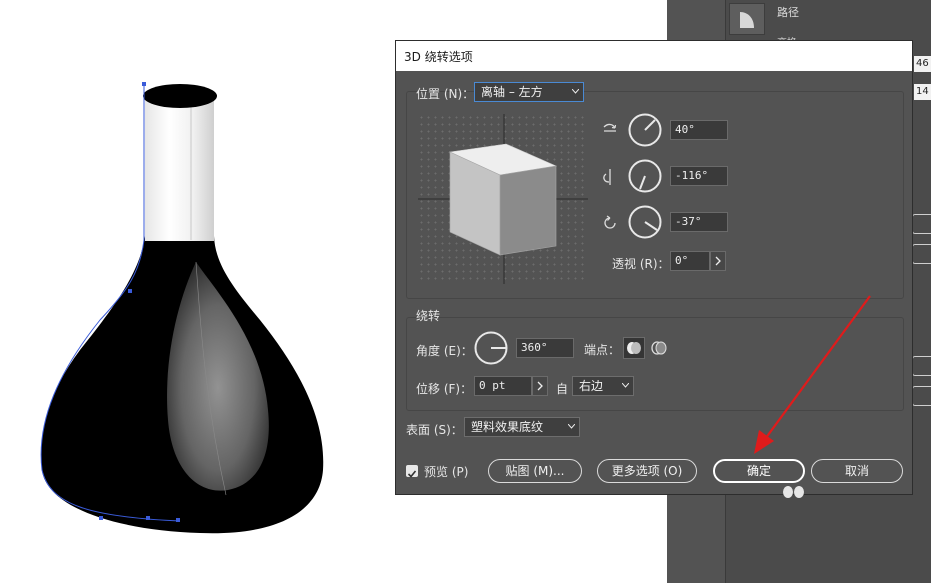  Describe the element at coordinates (921, 224) in the screenshot. I see `panel-dropdown-button` at that location.